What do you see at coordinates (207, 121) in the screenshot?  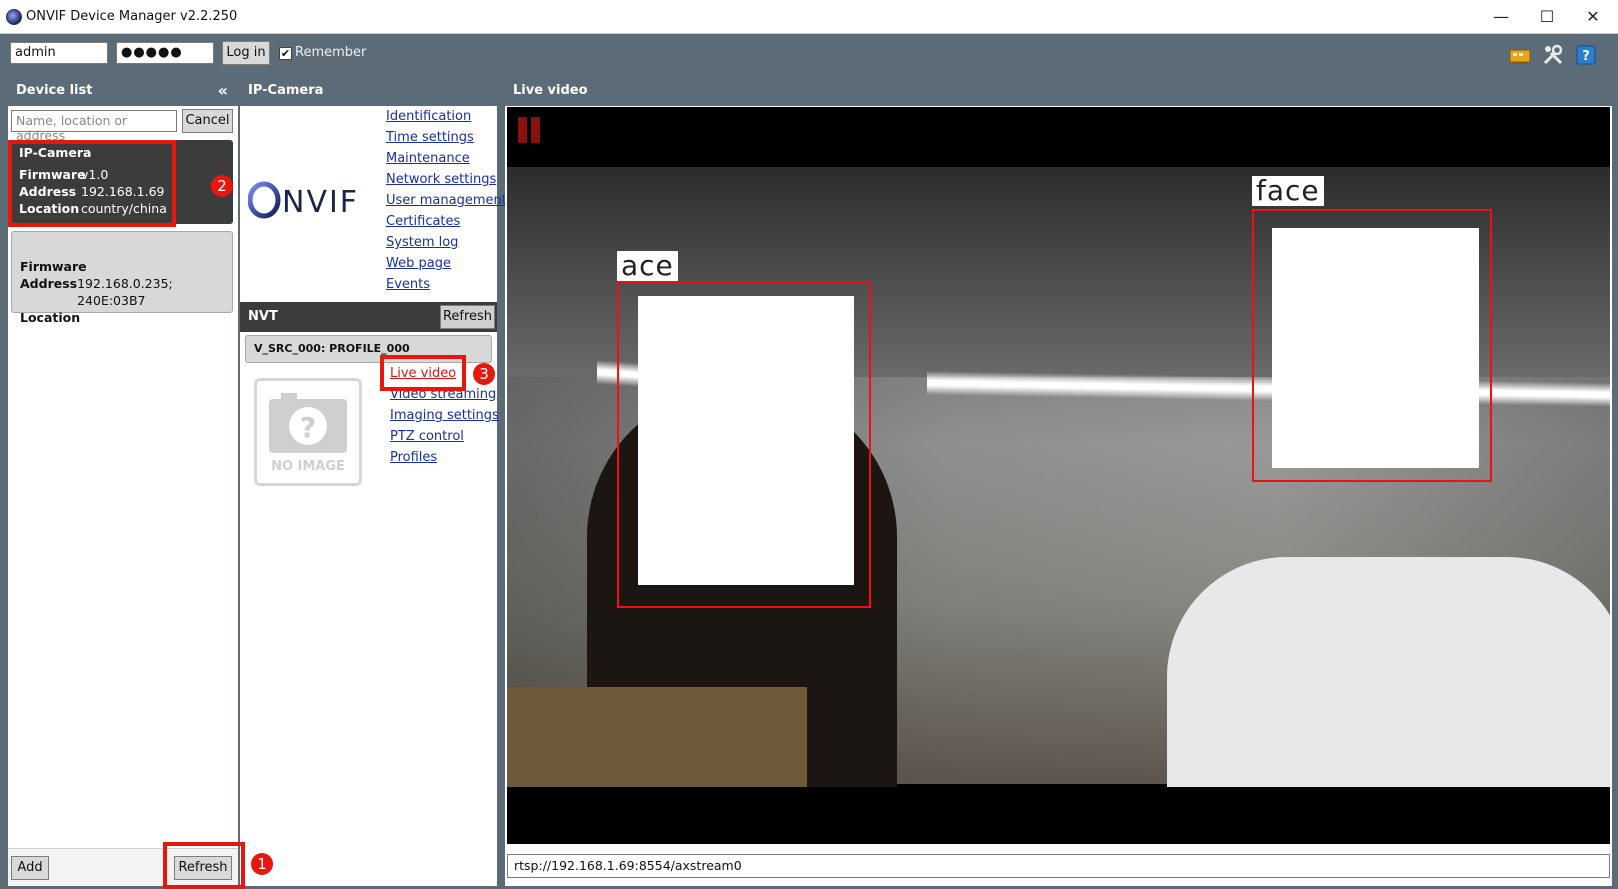 I see `search-cancel-button: Cancel` at bounding box center [207, 121].